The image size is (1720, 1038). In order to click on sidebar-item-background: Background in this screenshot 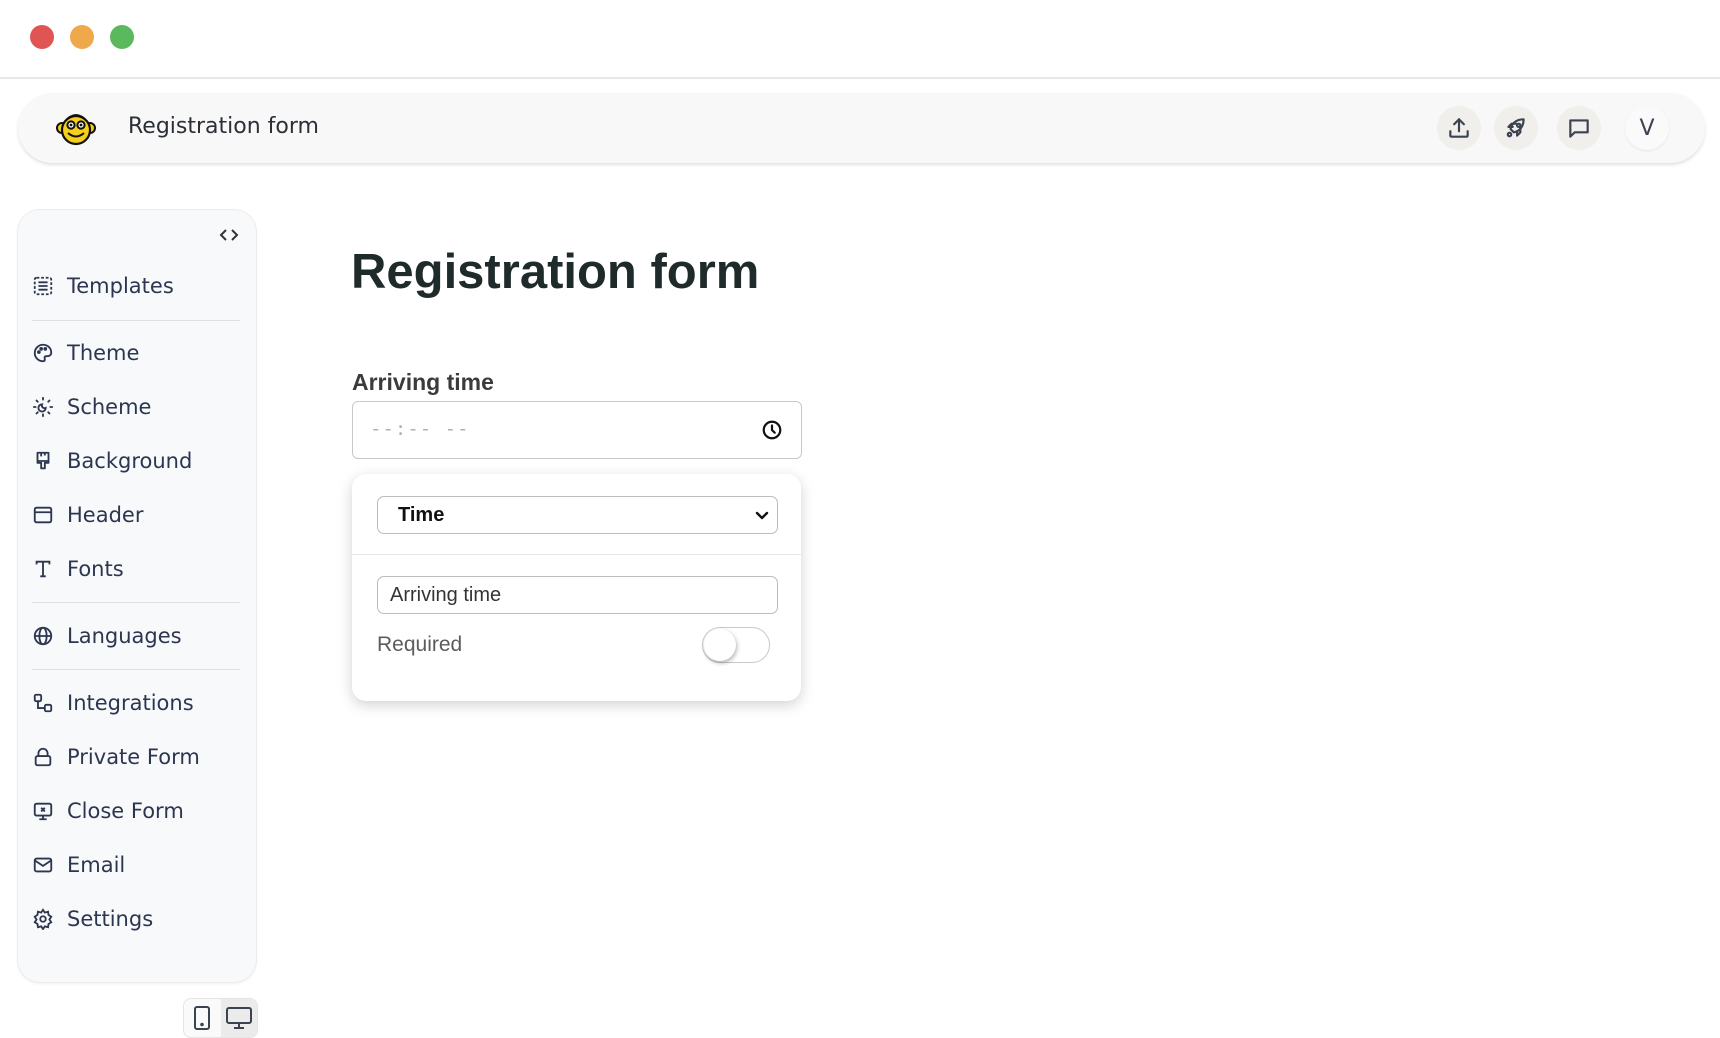, I will do `click(135, 461)`.